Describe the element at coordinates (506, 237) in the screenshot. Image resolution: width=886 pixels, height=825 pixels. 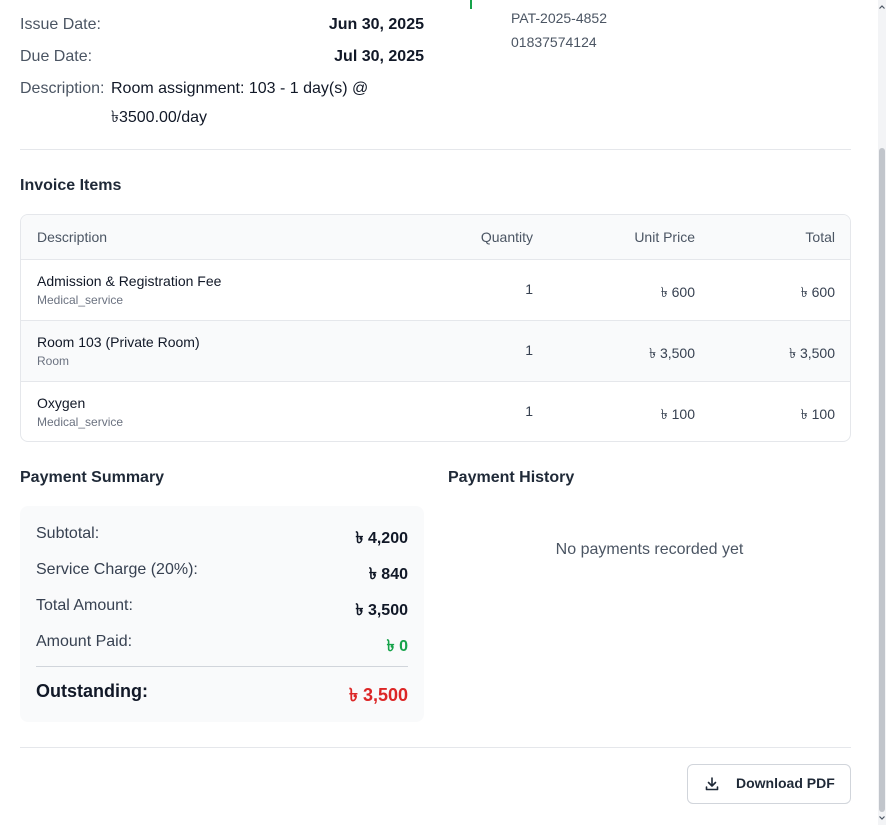
I see `header-quantity: Quantity` at that location.